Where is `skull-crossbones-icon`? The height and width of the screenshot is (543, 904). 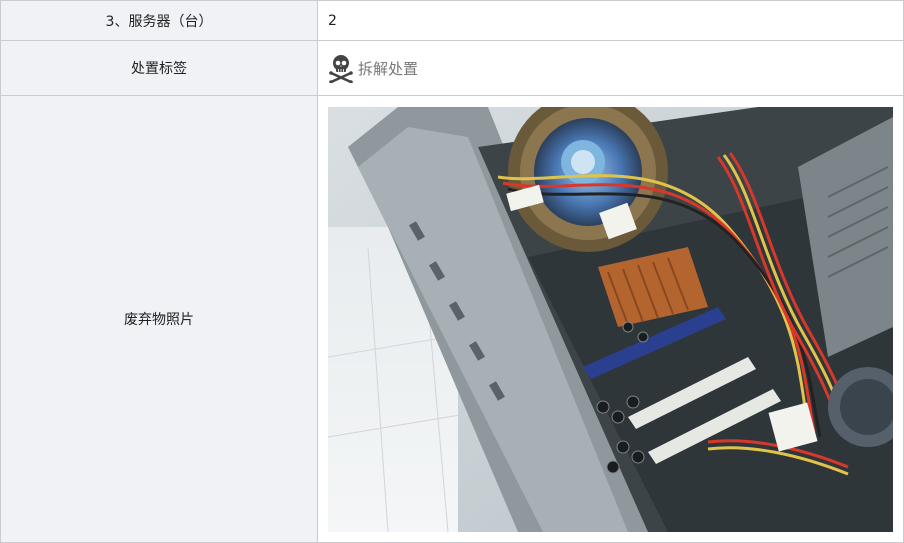 skull-crossbones-icon is located at coordinates (341, 68).